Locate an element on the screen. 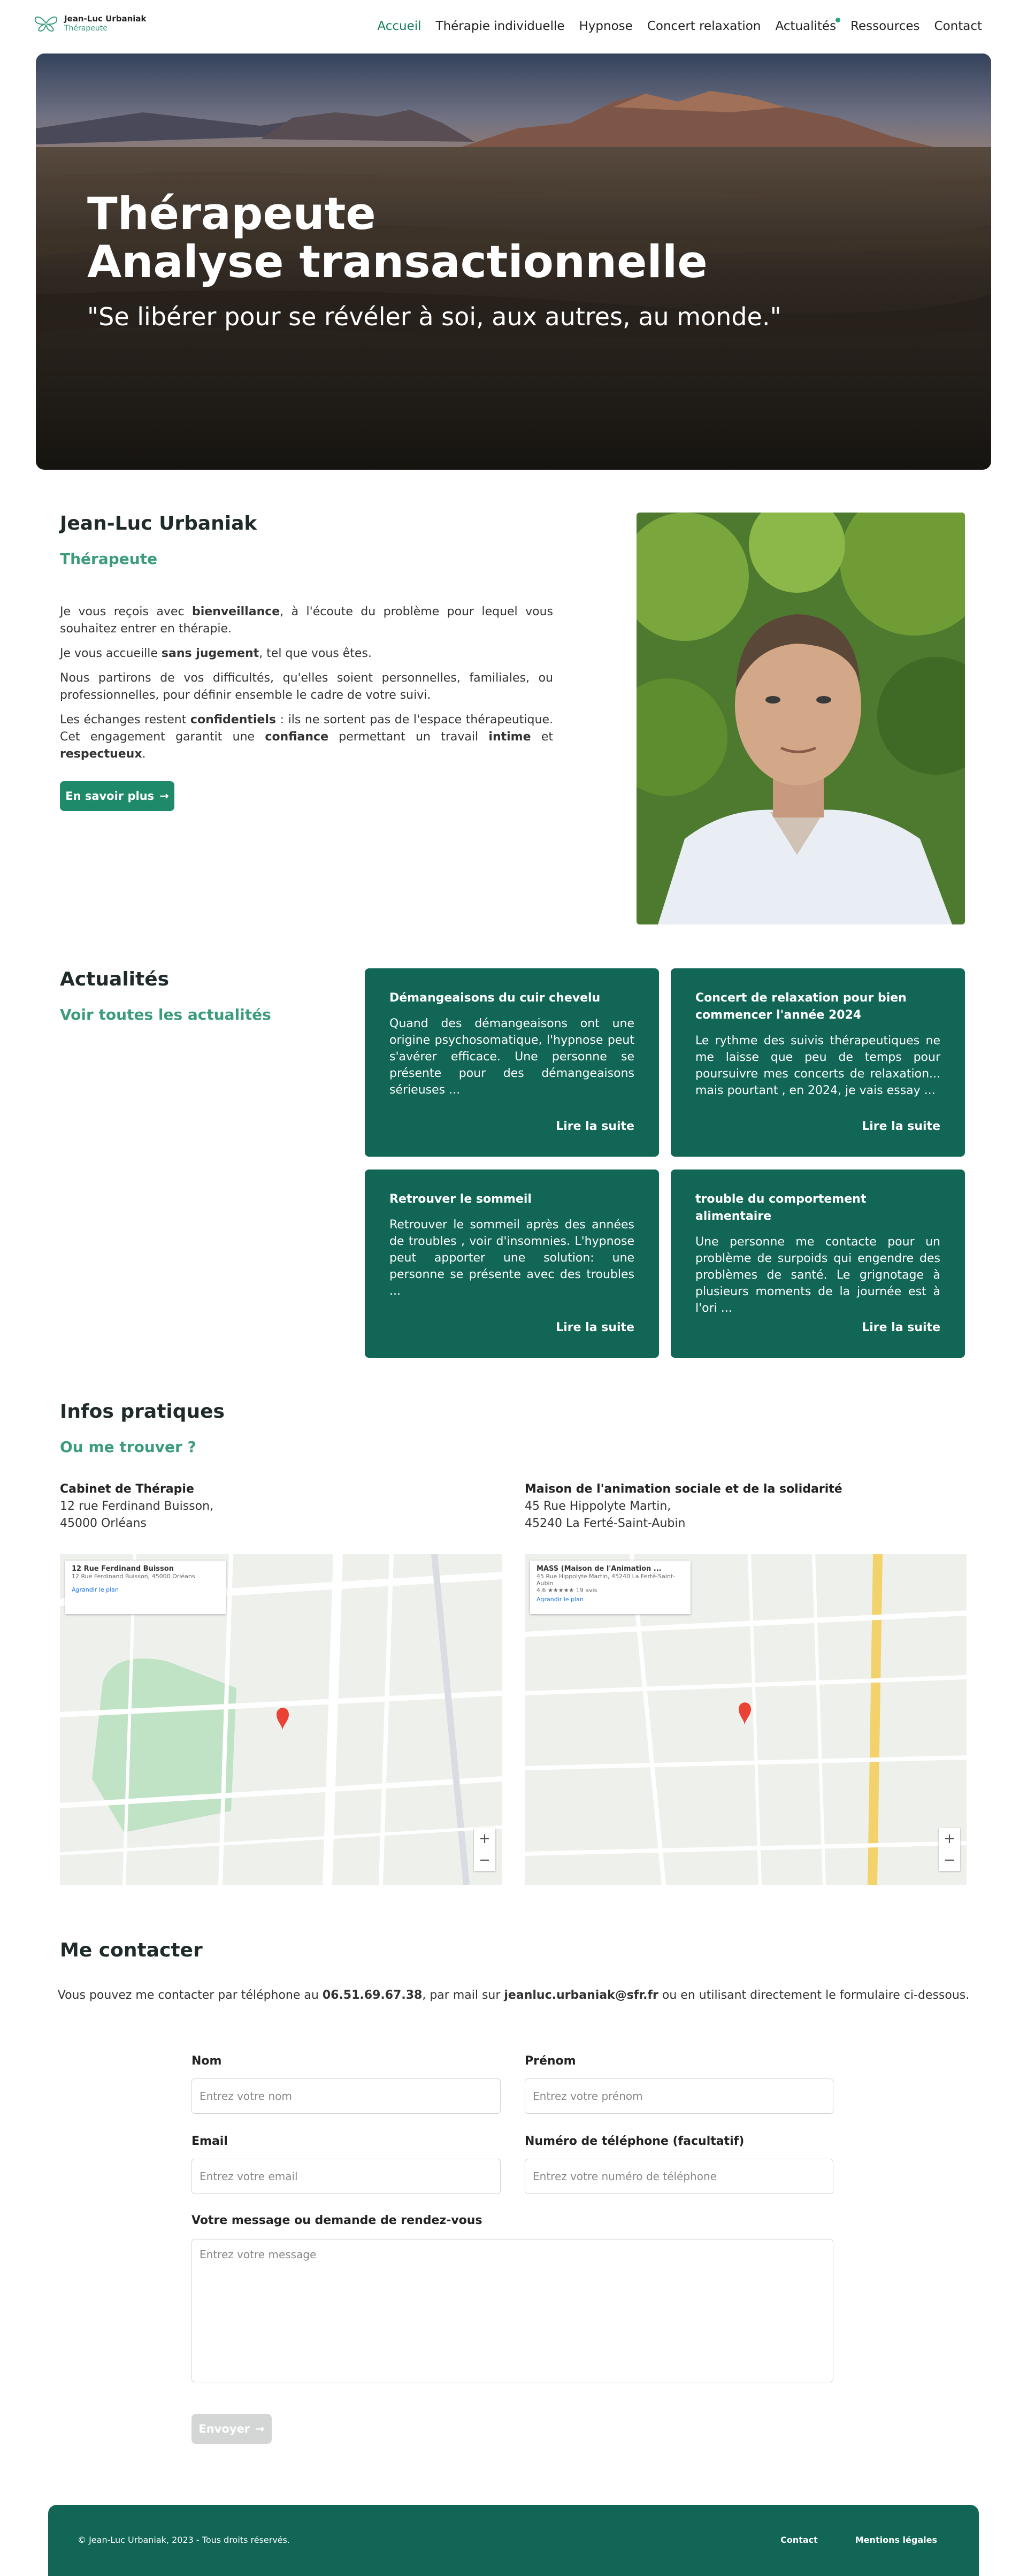 The image size is (1027, 2576). contact-phone: 06.51.69.67.38 is located at coordinates (373, 1995).